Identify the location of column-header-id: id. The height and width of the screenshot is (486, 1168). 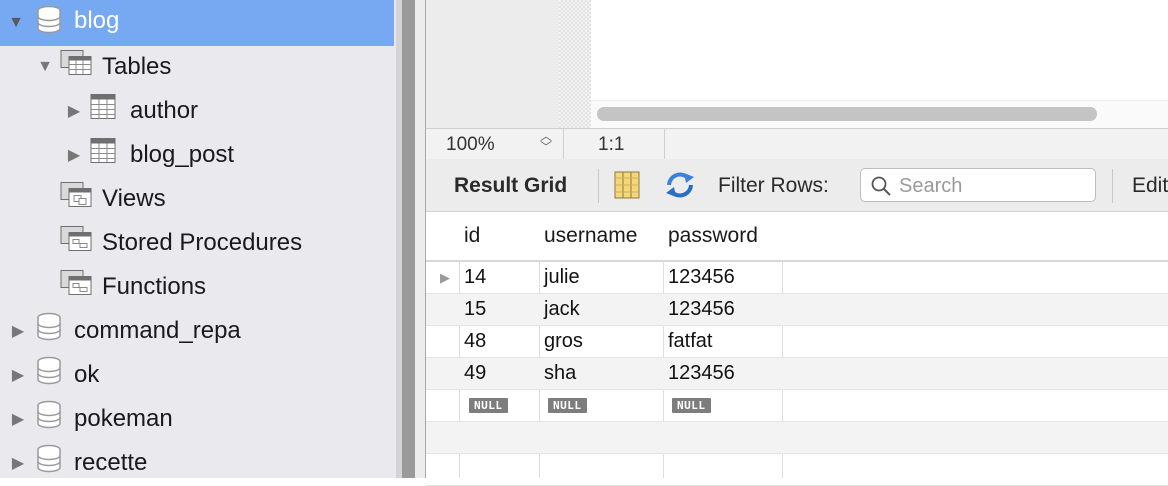
(472, 236).